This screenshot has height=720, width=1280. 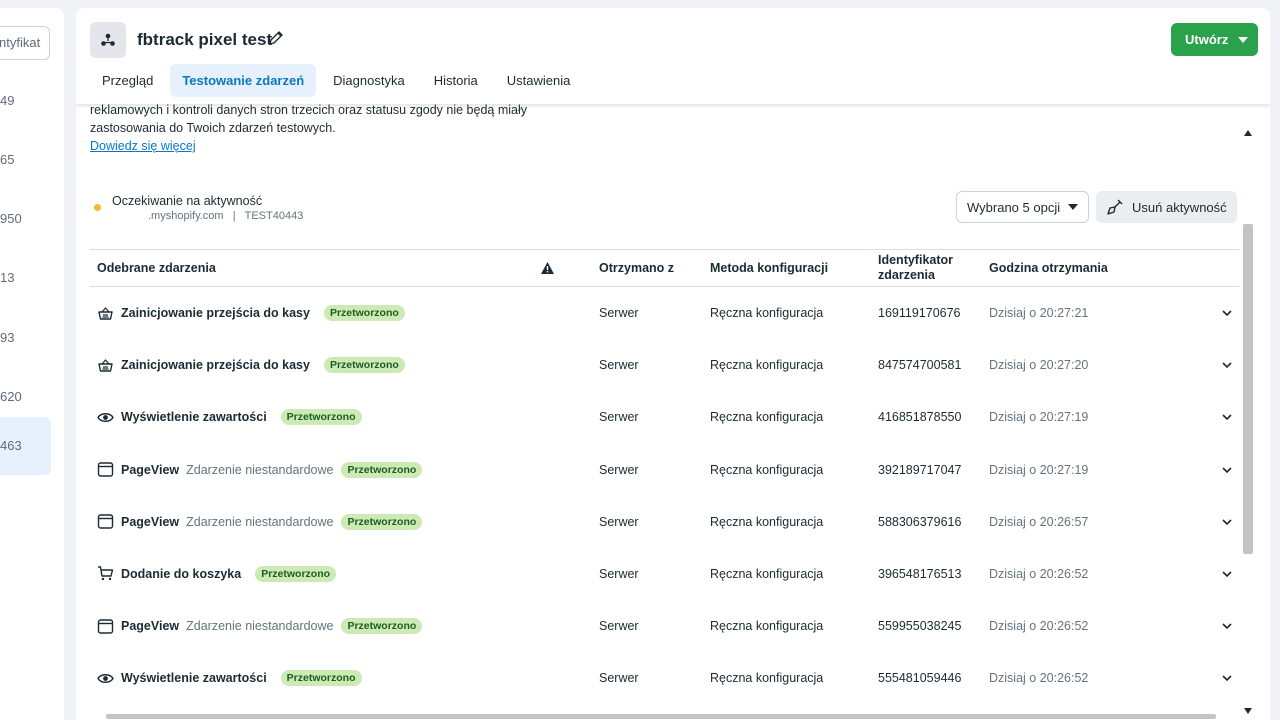 What do you see at coordinates (186, 216) in the screenshot?
I see `status-domain: .myshopify.com` at bounding box center [186, 216].